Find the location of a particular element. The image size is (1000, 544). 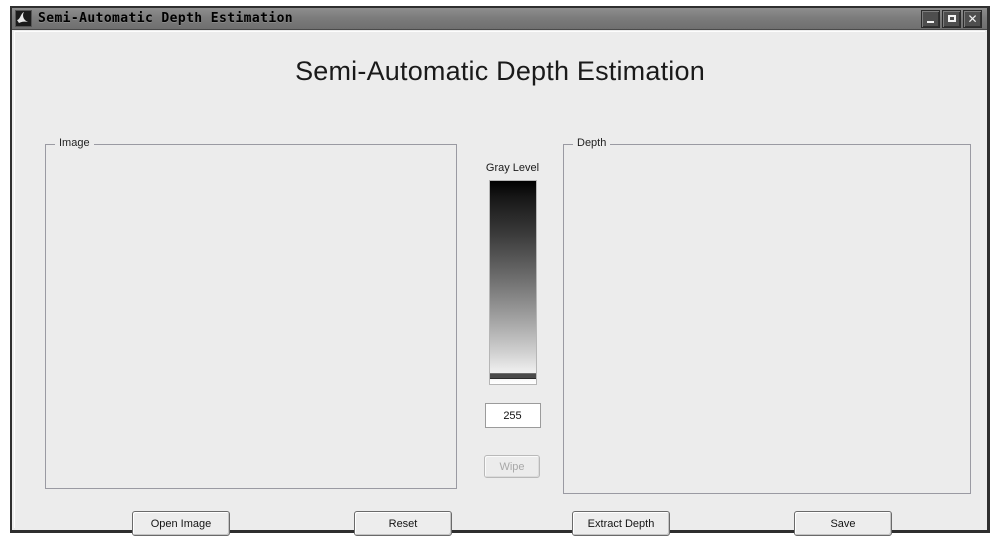

matlab-membrane-icon is located at coordinates (23, 18).